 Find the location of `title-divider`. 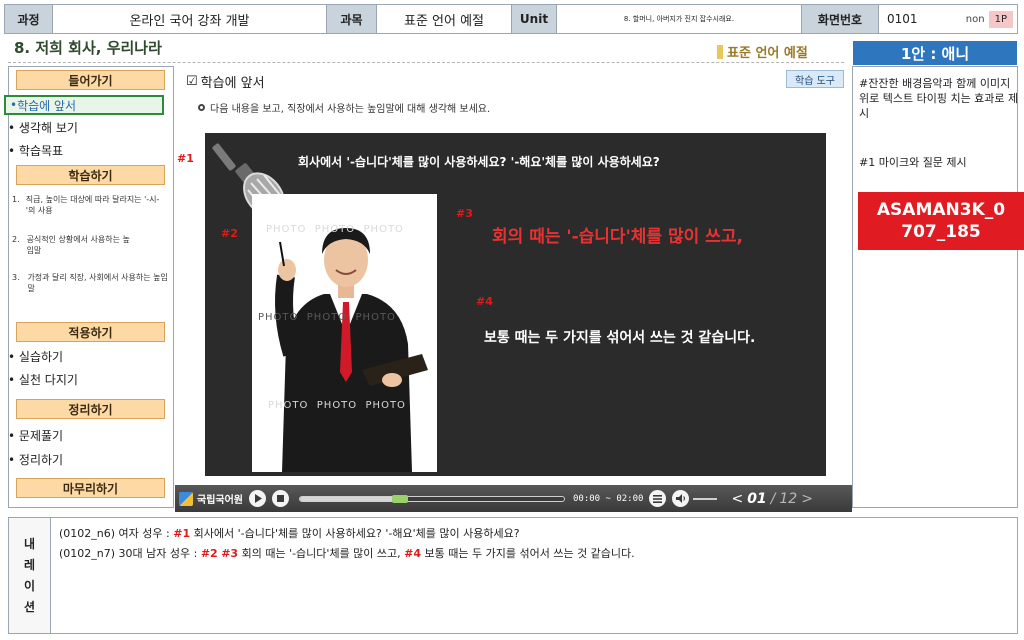

title-divider is located at coordinates (426, 62).